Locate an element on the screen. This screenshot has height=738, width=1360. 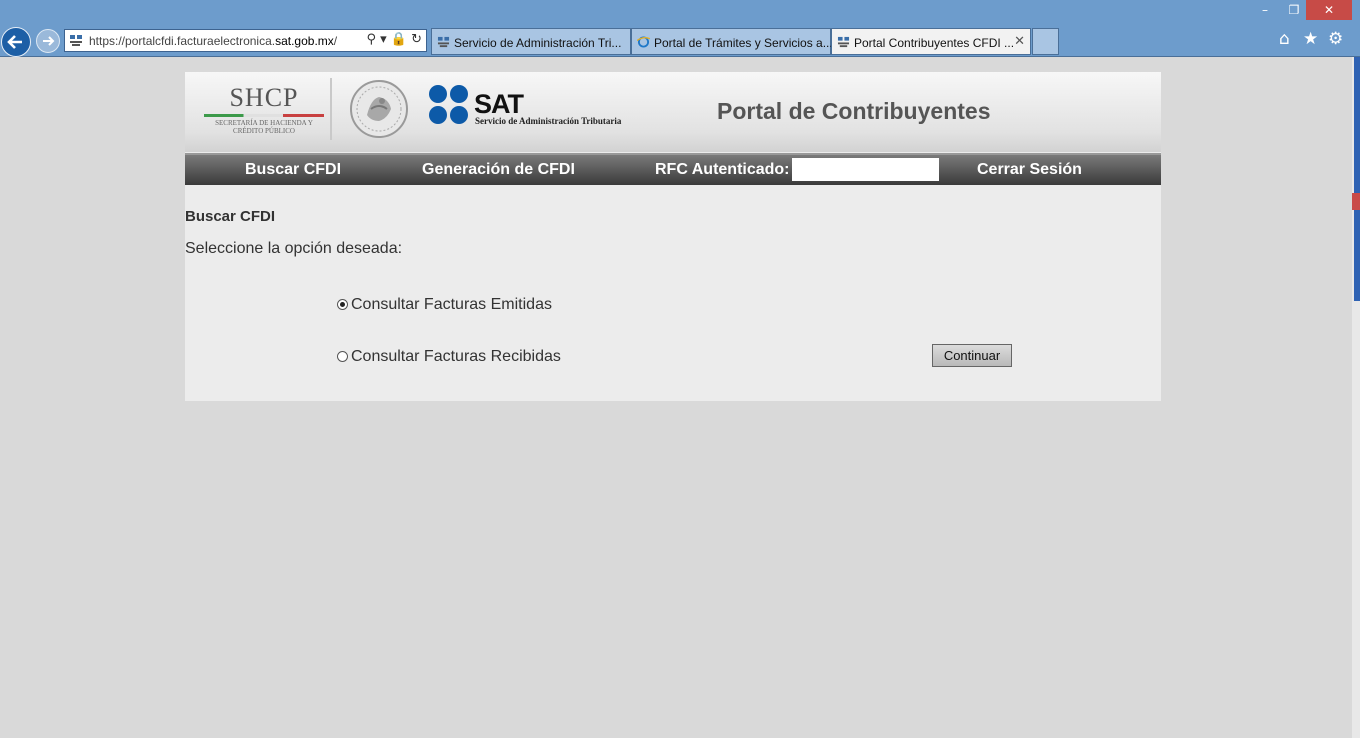
scroll-thumb is located at coordinates (1357, 179).